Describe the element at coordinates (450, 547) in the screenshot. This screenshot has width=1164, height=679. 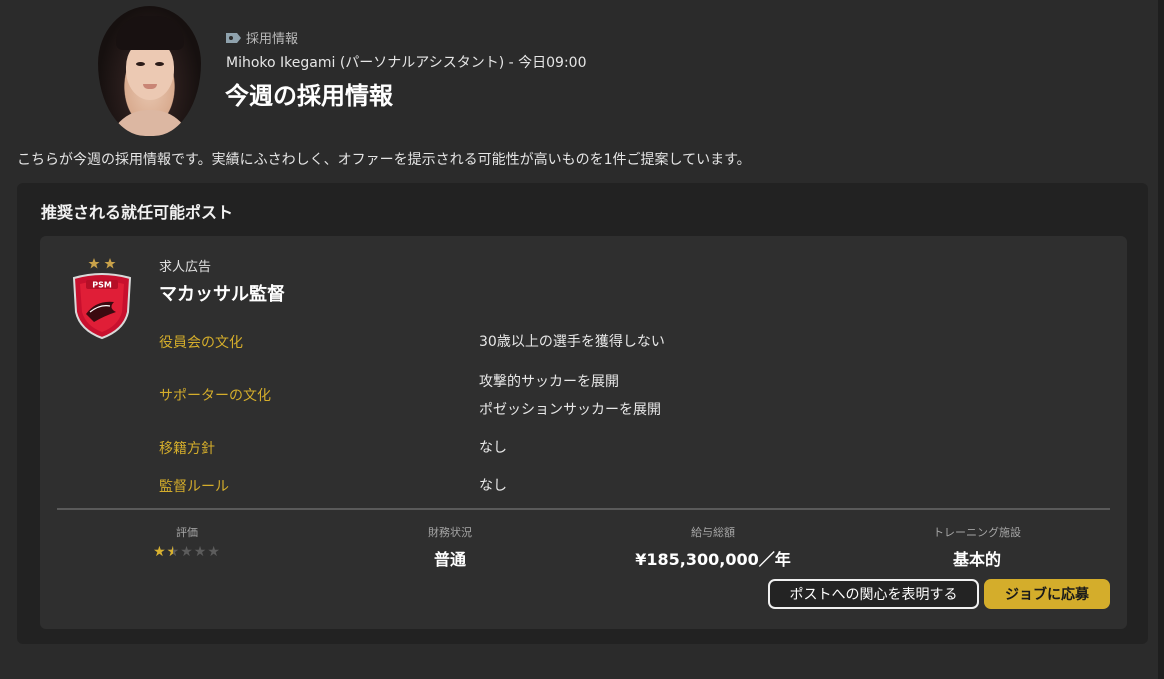
I see `finance-stat: 財務状況 普通` at that location.